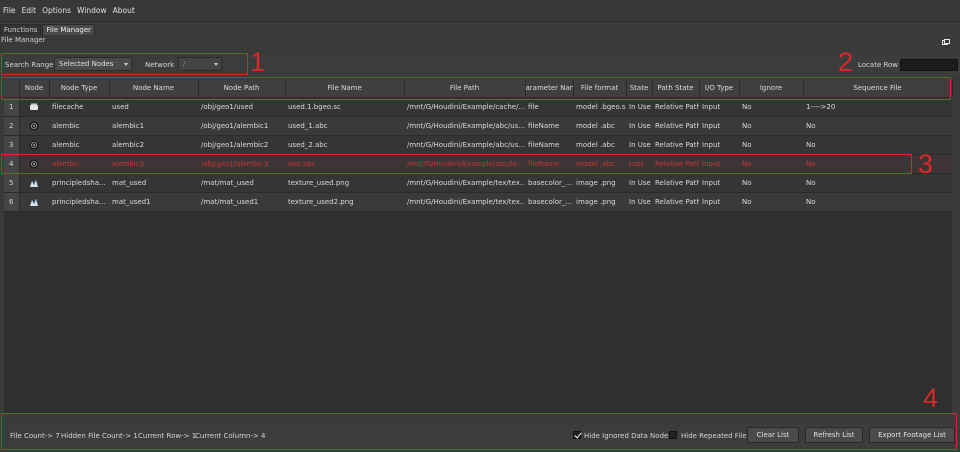  I want to click on header-io-type: I/O Type, so click(719, 88).